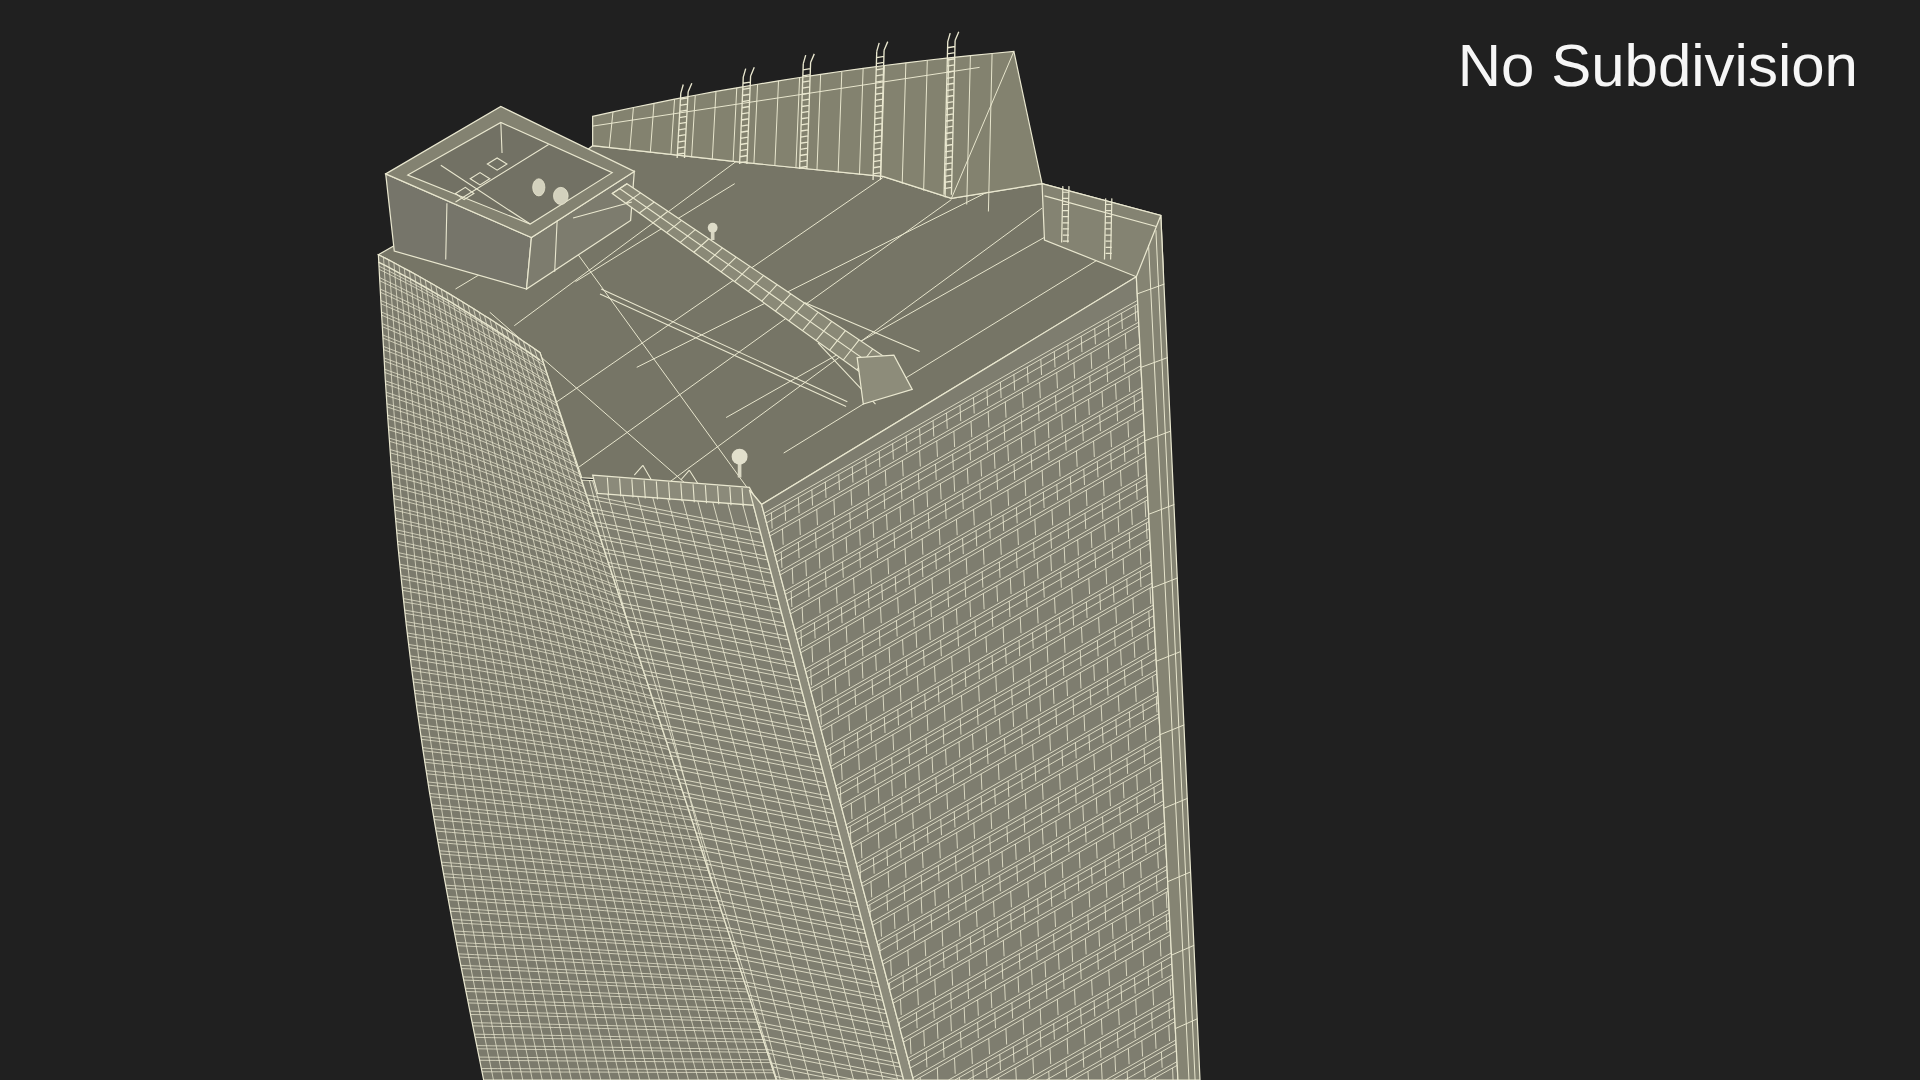 This screenshot has width=1920, height=1080. What do you see at coordinates (1657, 66) in the screenshot?
I see `viewport-label: No Subdivision` at bounding box center [1657, 66].